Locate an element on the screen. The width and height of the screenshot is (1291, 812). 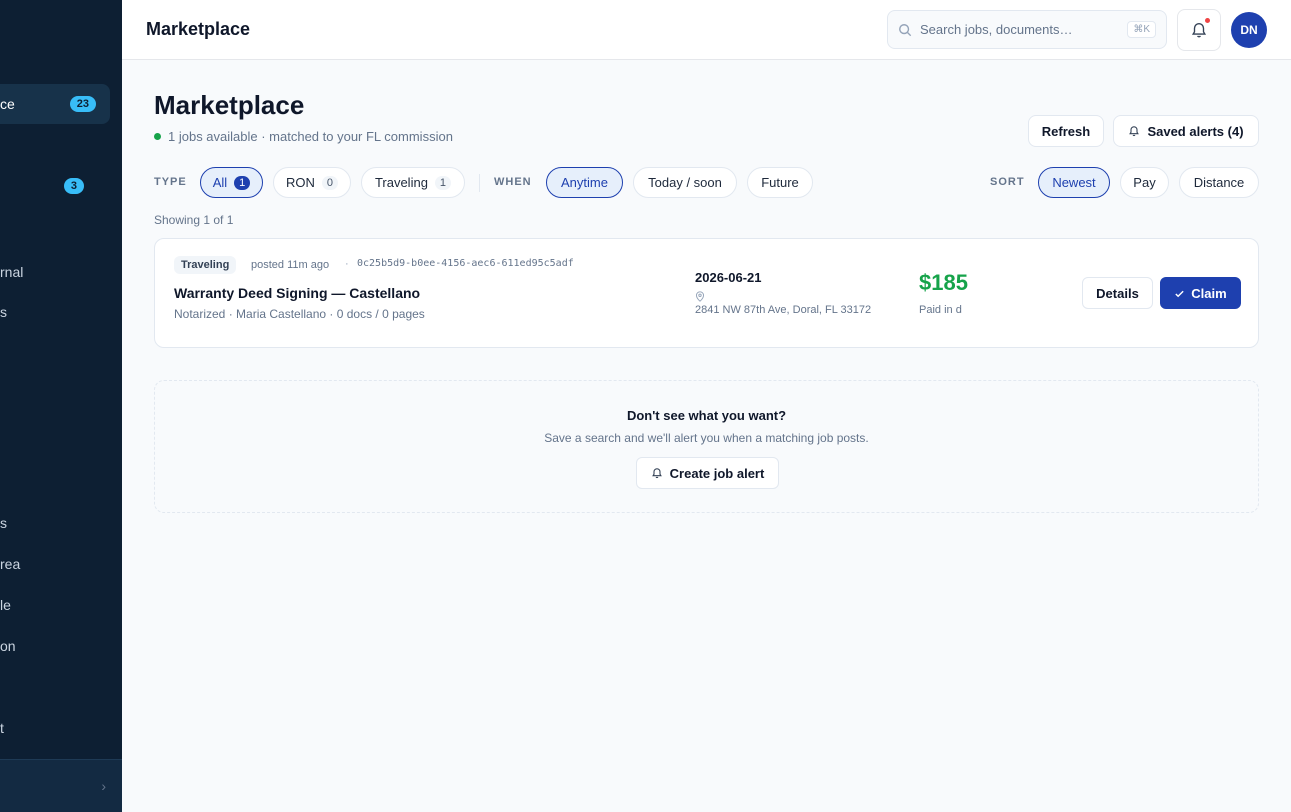
notification-dot is located at coordinates (1207, 20).